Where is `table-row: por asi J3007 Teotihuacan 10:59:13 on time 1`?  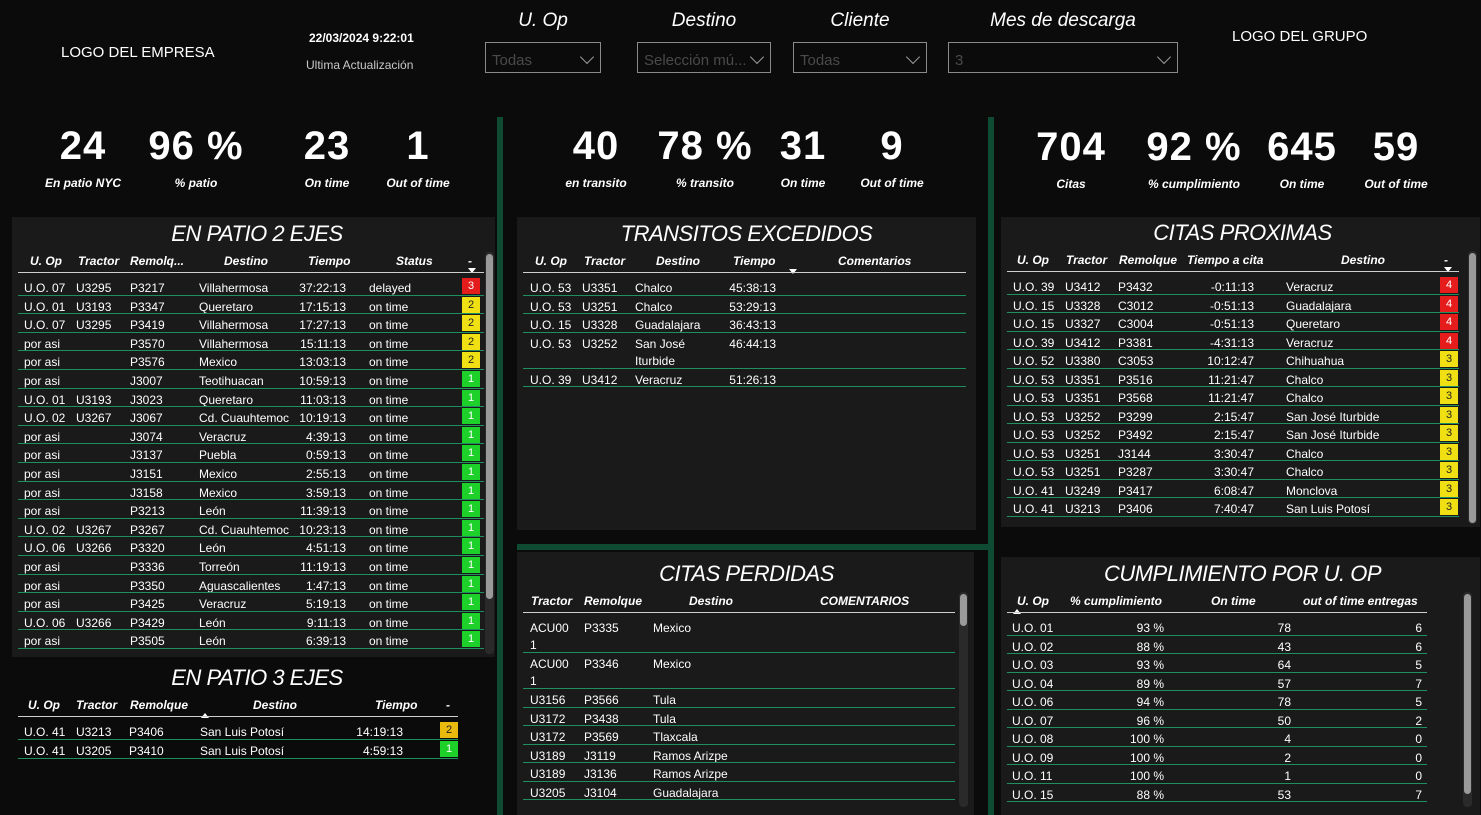 table-row: por asi J3007 Teotihuacan 10:59:13 on time 1 is located at coordinates (251, 379).